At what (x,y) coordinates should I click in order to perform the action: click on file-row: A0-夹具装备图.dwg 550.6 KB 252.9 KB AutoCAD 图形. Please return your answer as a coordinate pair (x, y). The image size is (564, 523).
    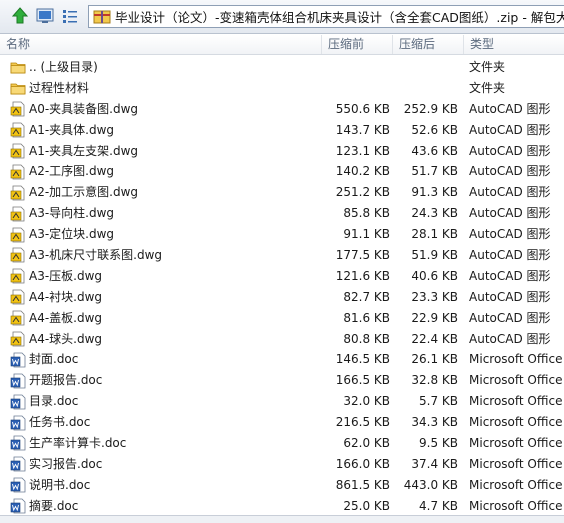
    Looking at the image, I should click on (282, 109).